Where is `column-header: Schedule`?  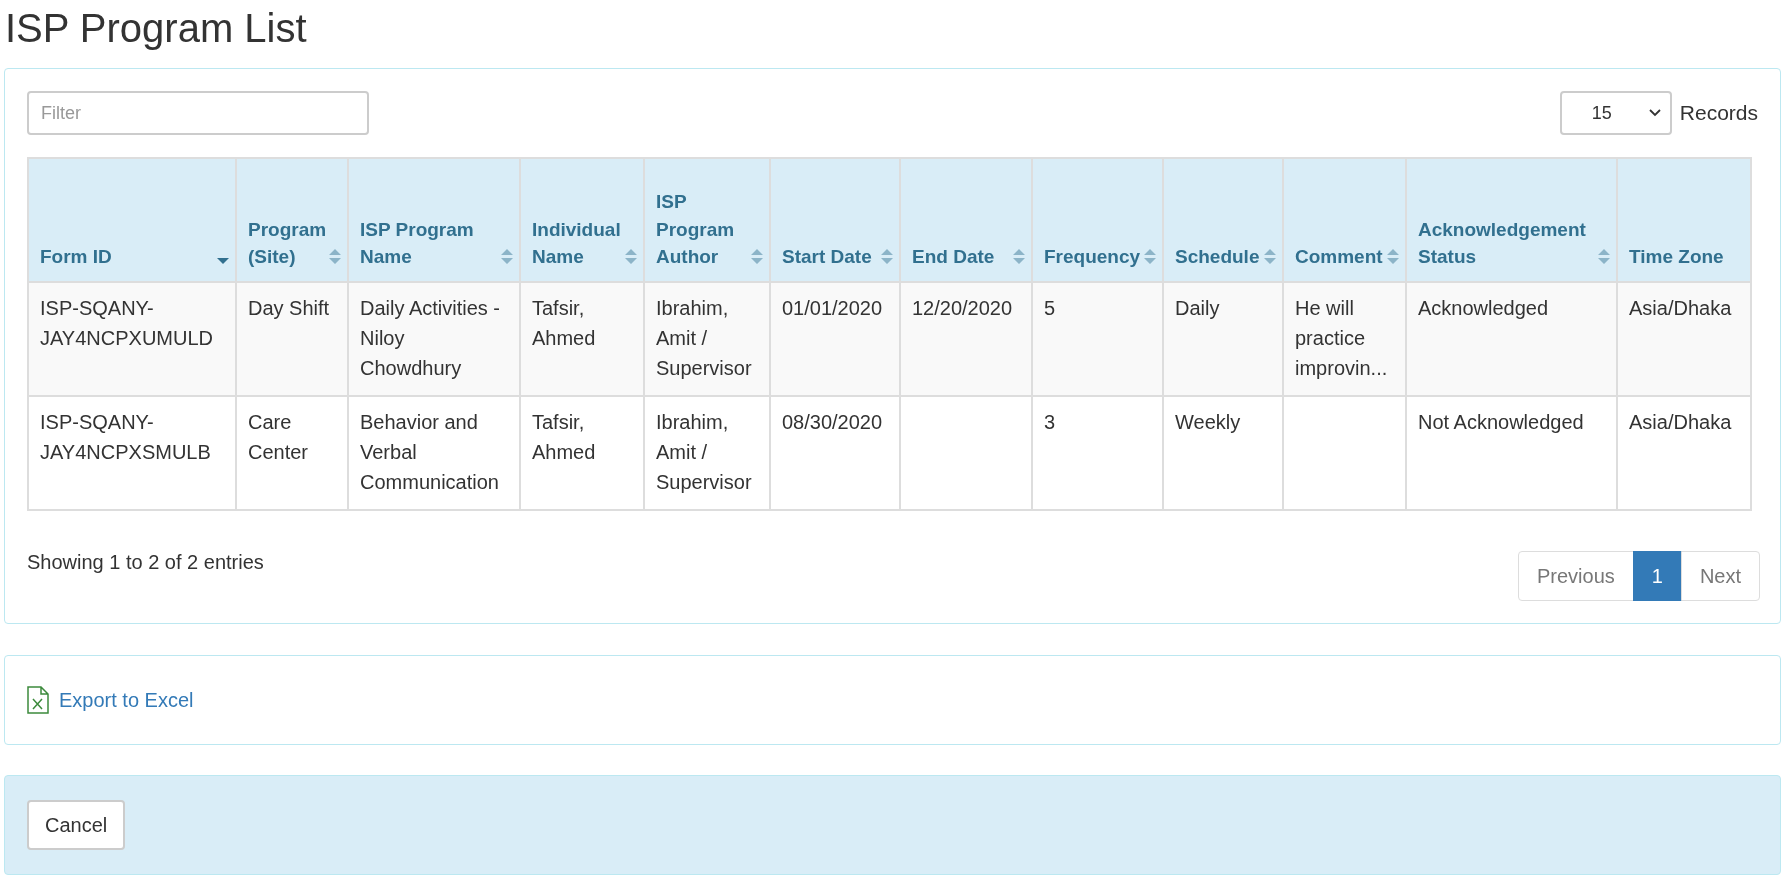 column-header: Schedule is located at coordinates (1223, 220).